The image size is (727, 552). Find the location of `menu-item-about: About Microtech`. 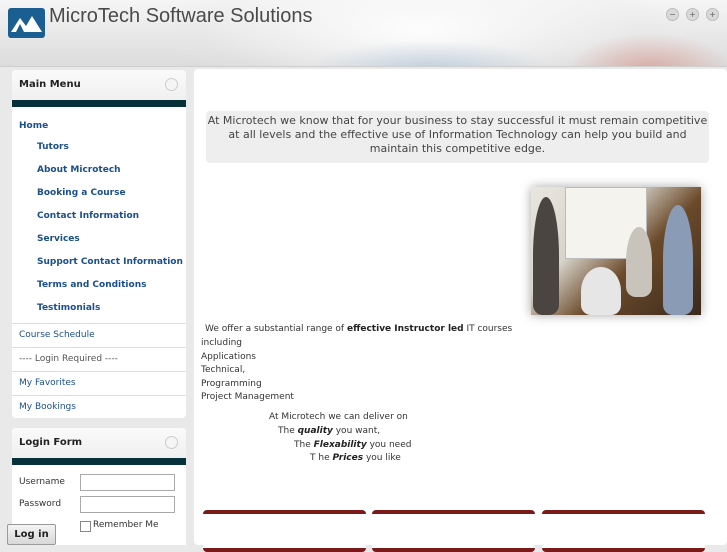

menu-item-about: About Microtech is located at coordinates (99, 170).